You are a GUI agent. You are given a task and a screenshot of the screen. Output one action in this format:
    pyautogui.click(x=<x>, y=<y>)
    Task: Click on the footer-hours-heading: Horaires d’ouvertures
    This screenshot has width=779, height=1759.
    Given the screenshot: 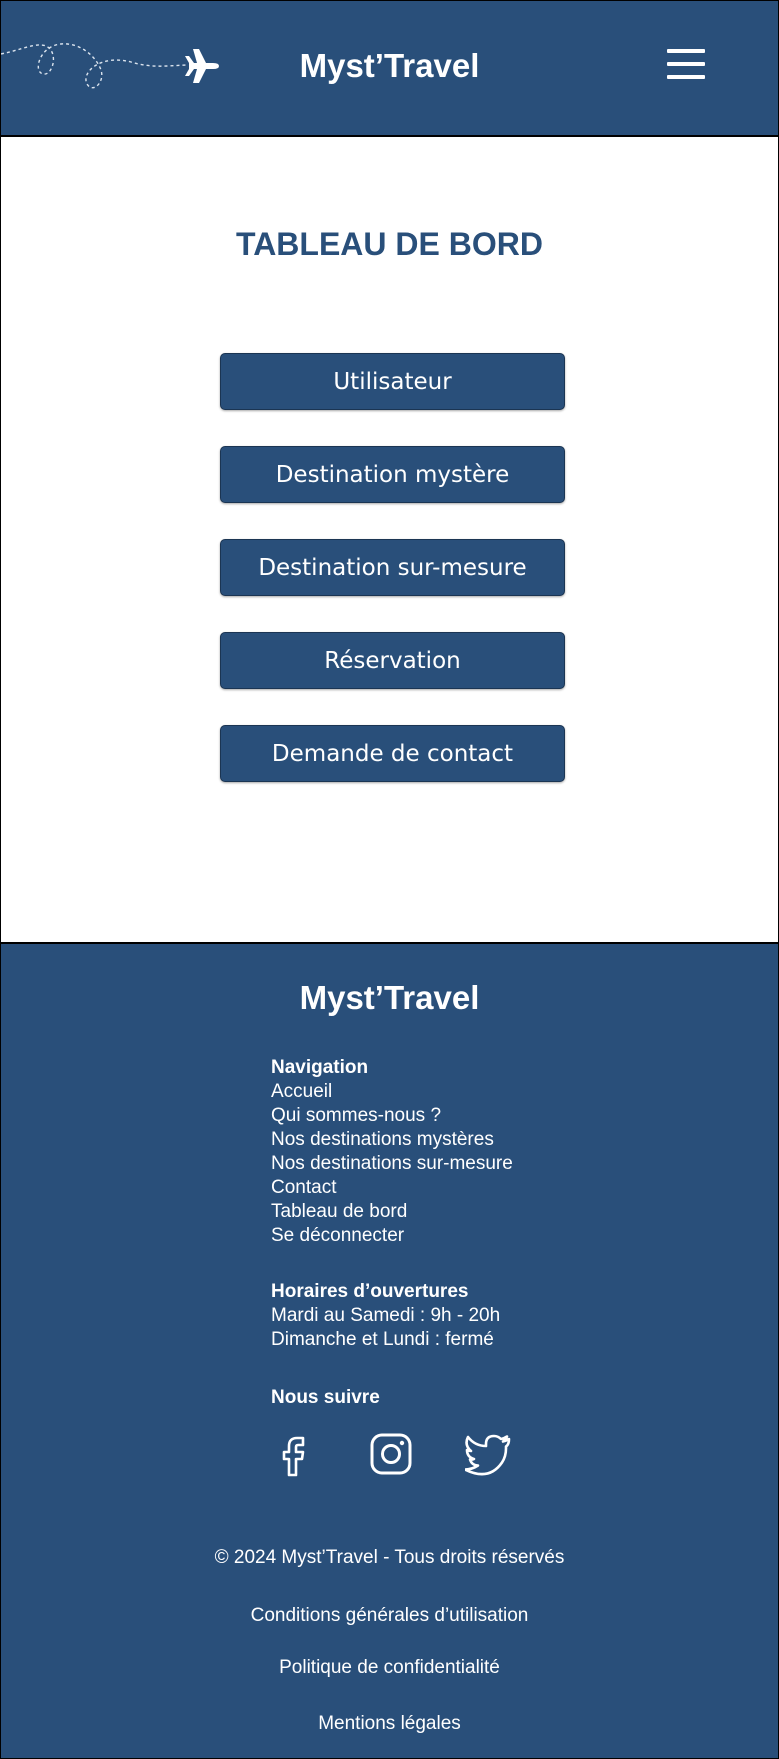 What is the action you would take?
    pyautogui.click(x=370, y=1291)
    